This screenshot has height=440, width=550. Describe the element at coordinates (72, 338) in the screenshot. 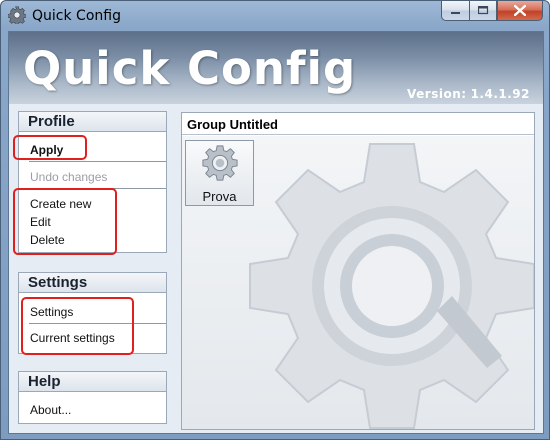

I see `current-settings-link: Current settings` at that location.